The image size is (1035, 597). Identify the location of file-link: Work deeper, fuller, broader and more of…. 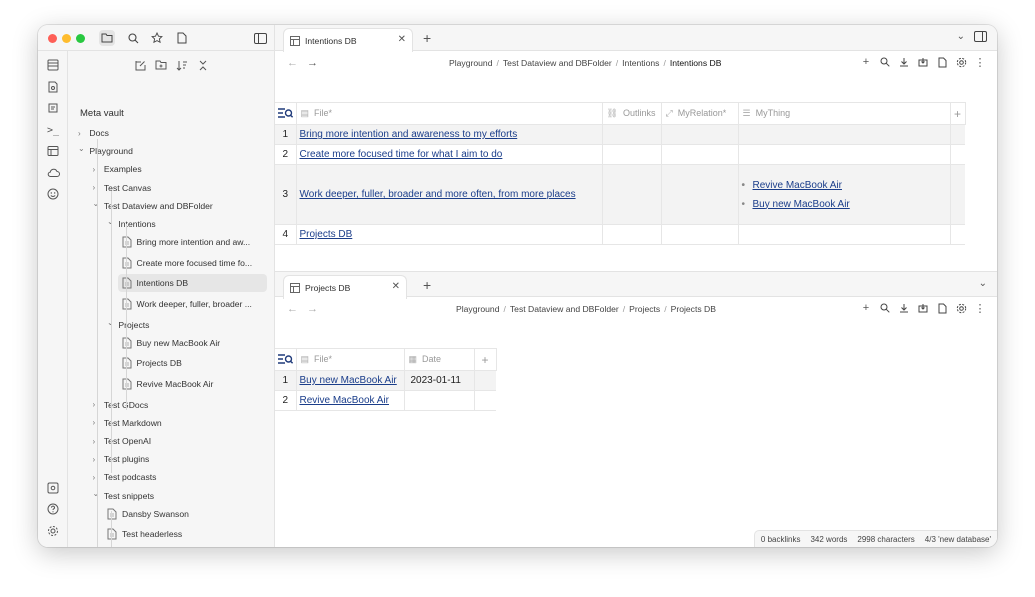
(436, 194).